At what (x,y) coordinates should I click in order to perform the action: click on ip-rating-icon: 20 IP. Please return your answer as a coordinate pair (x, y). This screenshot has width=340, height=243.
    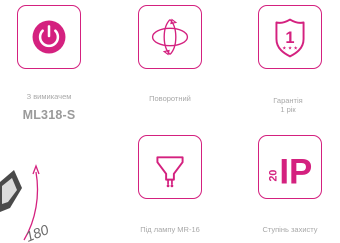
    Looking at the image, I should click on (289, 171).